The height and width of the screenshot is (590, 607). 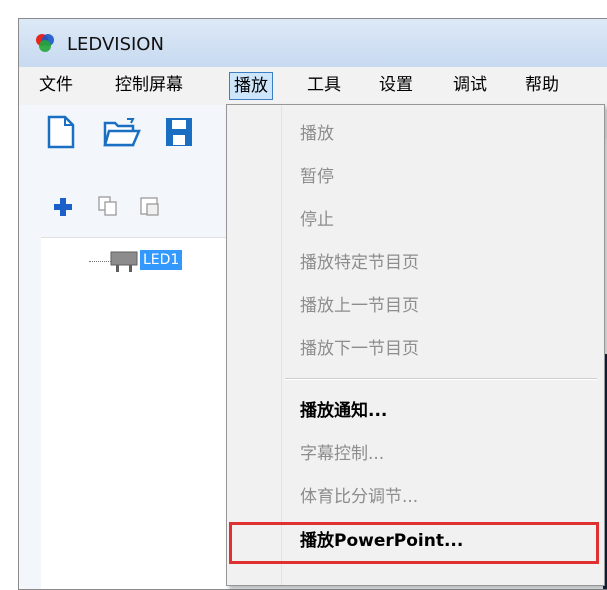 I want to click on highlight-box, so click(x=414, y=543).